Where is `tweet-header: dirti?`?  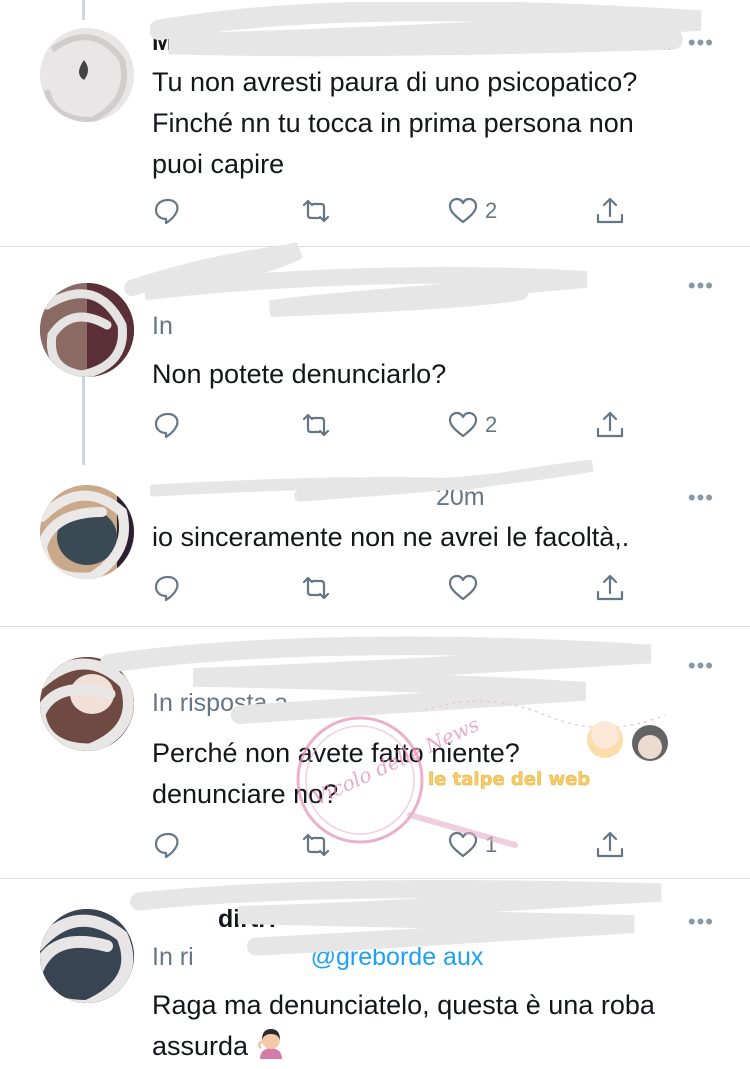
tweet-header: dirti? is located at coordinates (422, 921).